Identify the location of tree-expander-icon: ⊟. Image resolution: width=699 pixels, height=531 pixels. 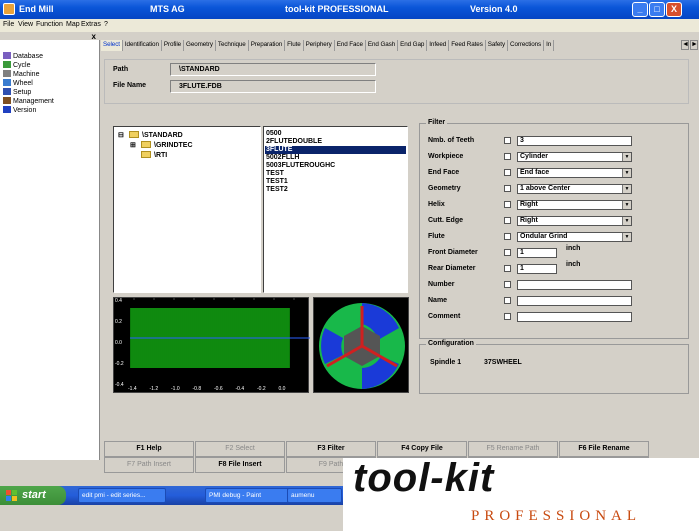
(122, 135).